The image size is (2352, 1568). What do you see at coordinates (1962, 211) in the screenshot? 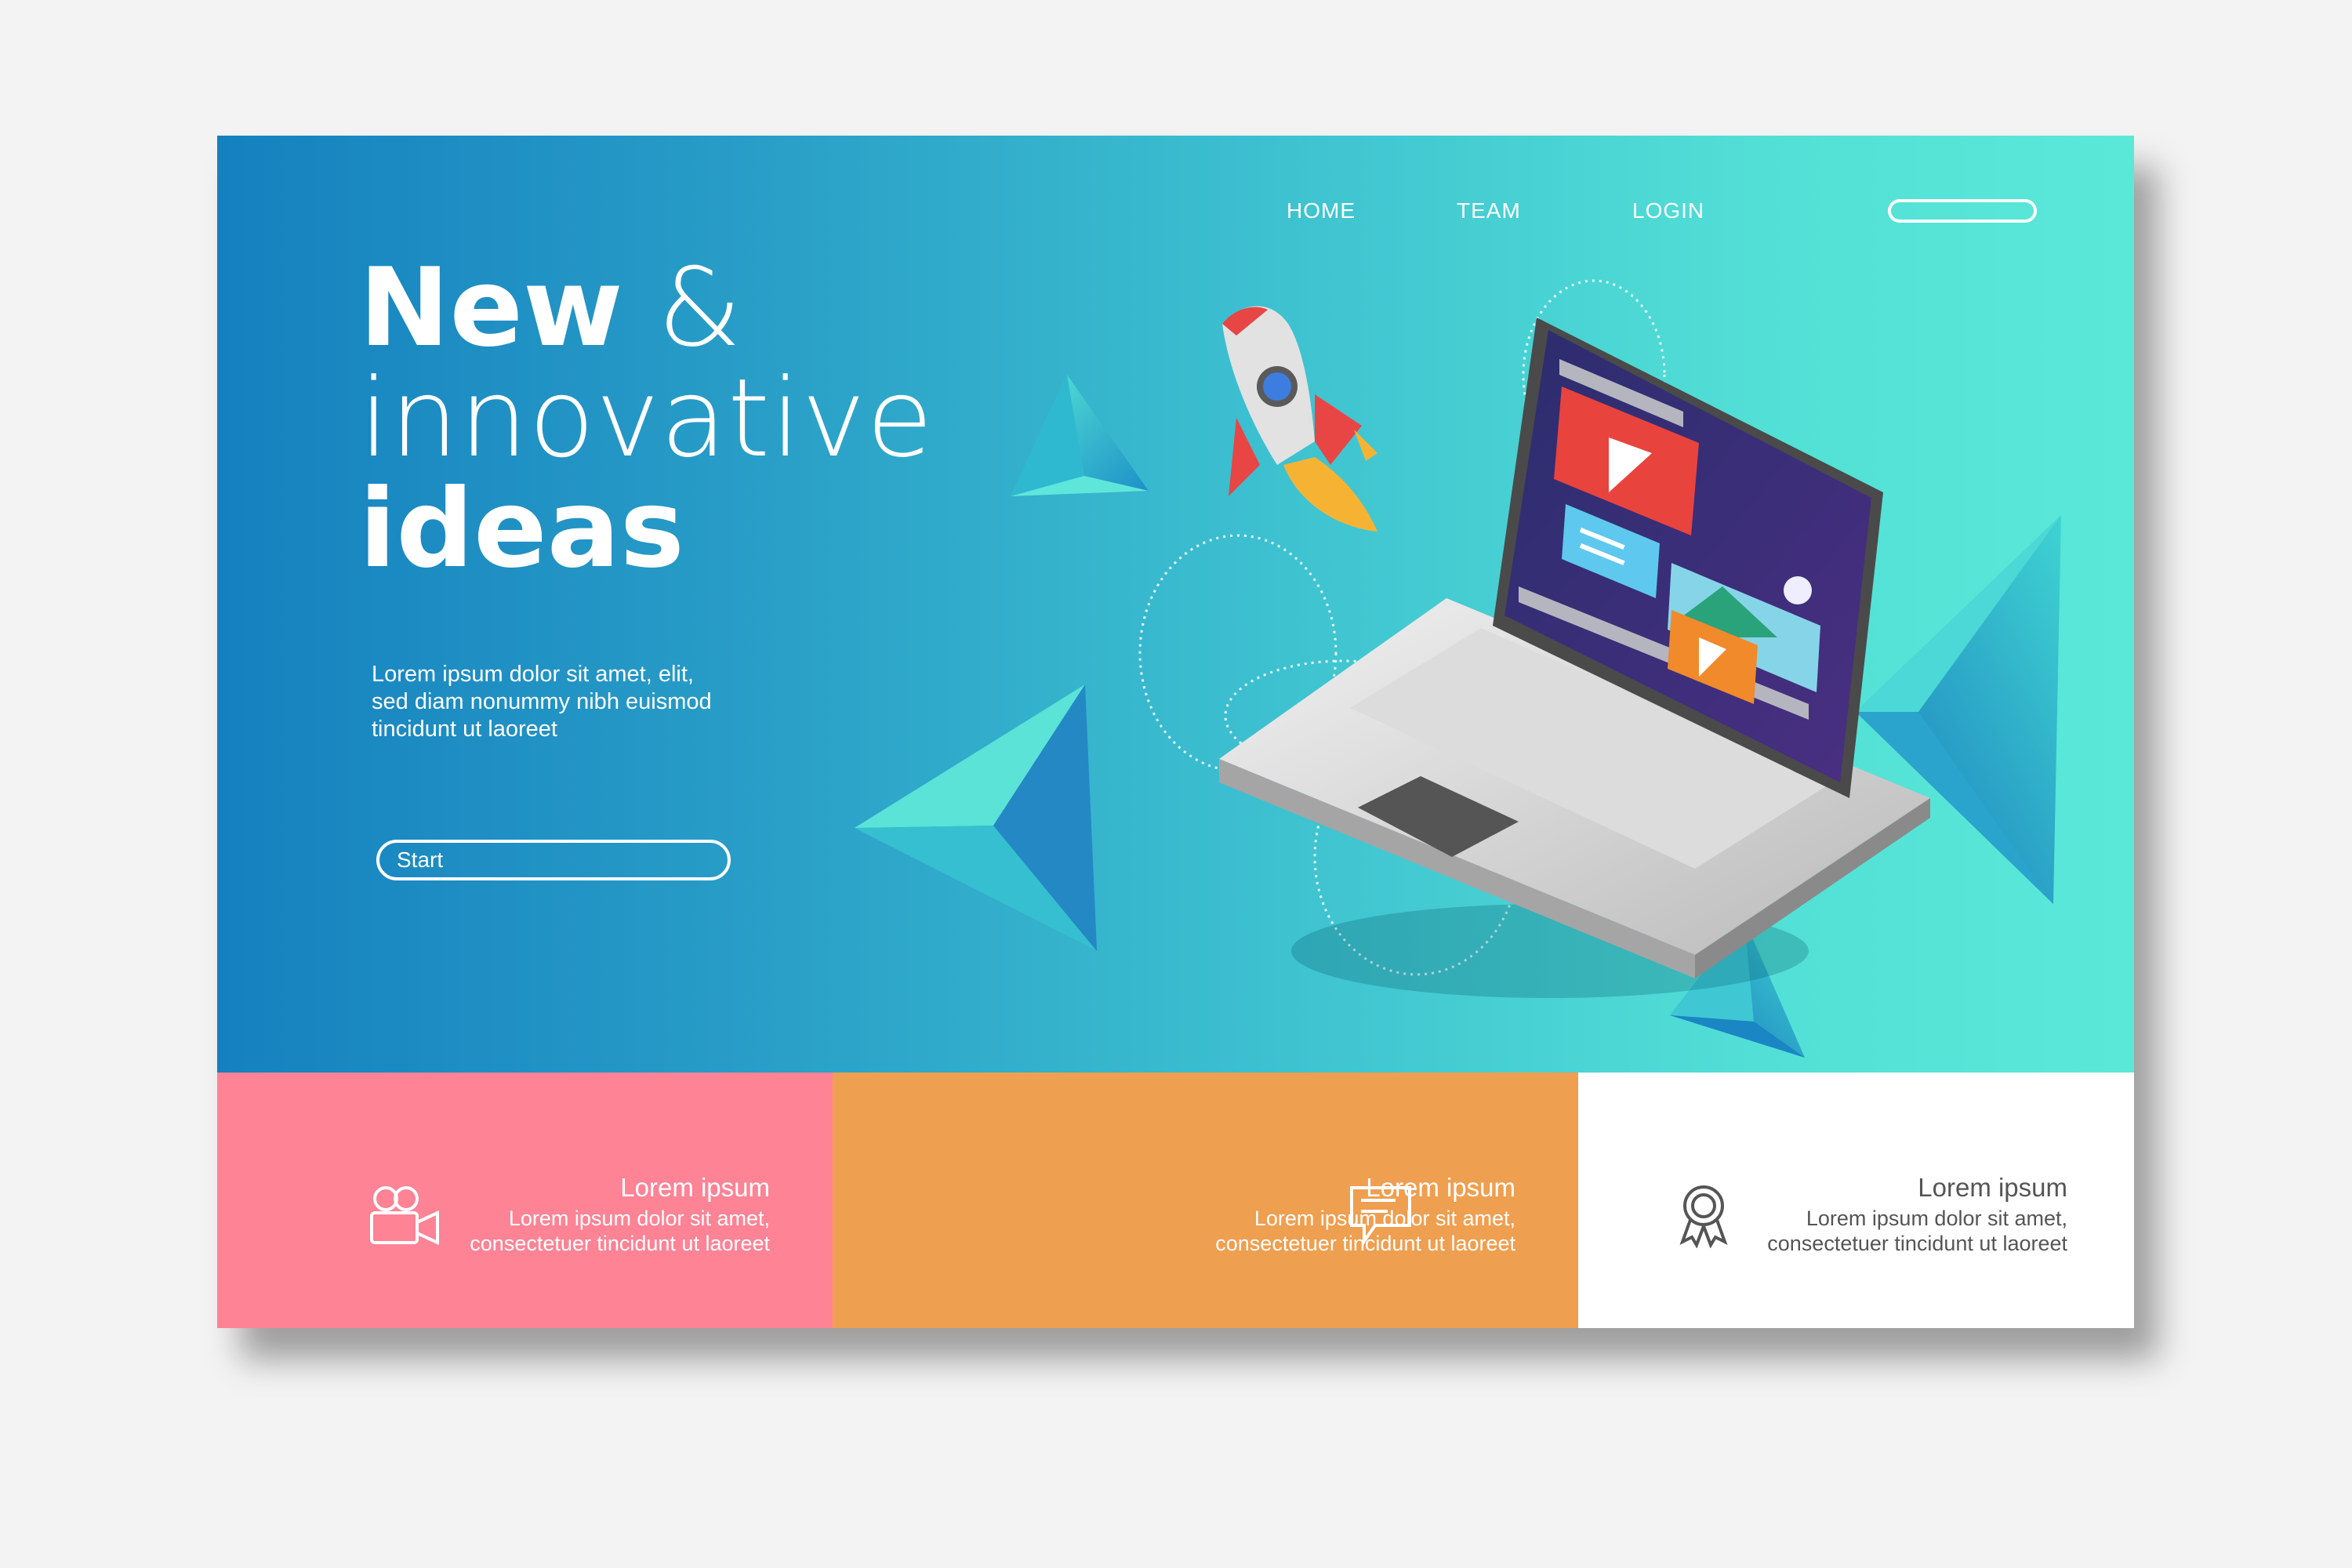
I see `nav-search-input` at bounding box center [1962, 211].